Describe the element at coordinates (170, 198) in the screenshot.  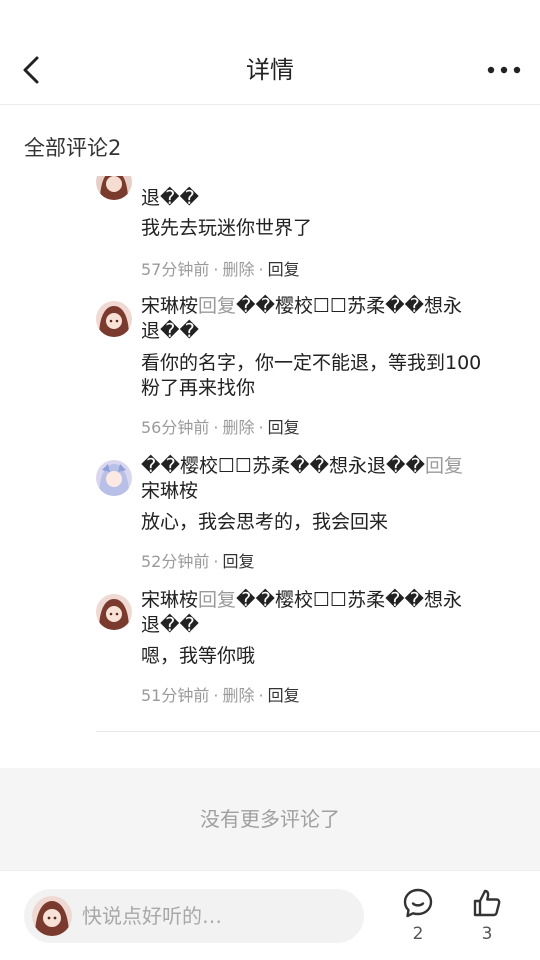
I see `comment-text-tail: 退��` at that location.